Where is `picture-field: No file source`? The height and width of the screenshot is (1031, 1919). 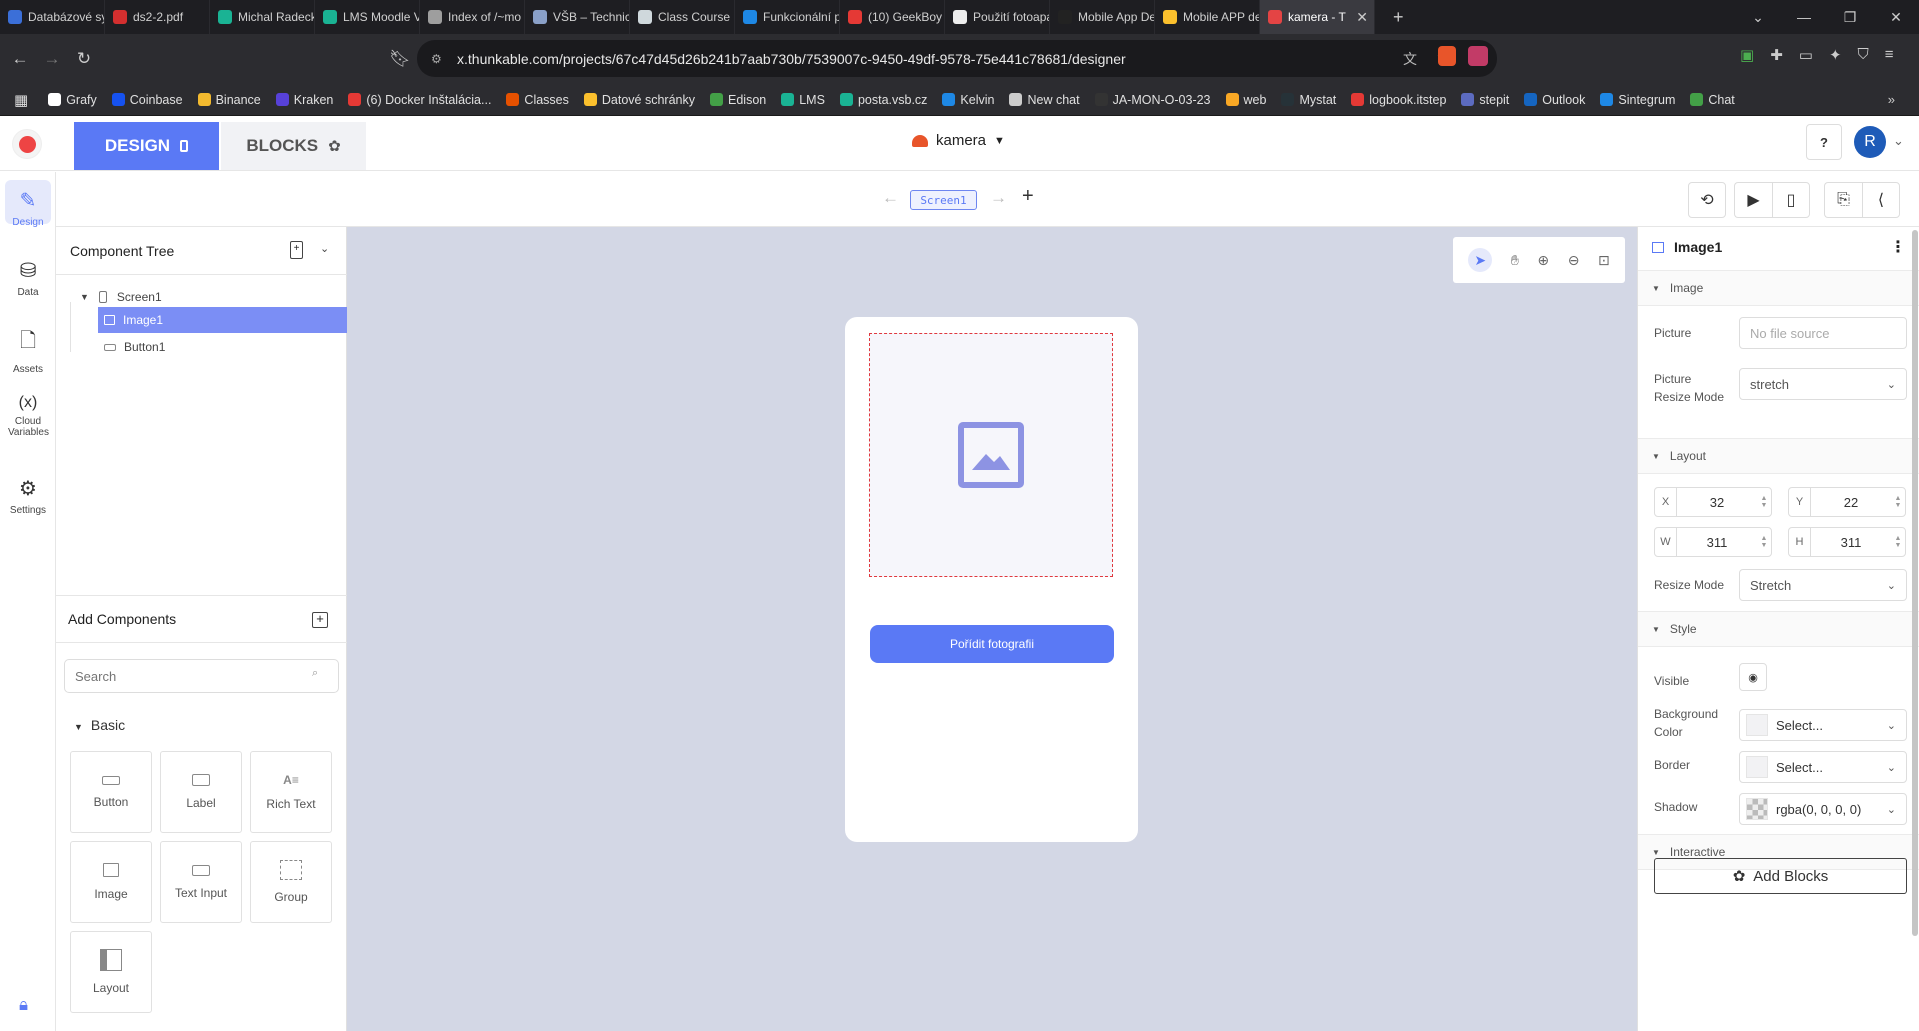
picture-field: No file source is located at coordinates (1823, 333).